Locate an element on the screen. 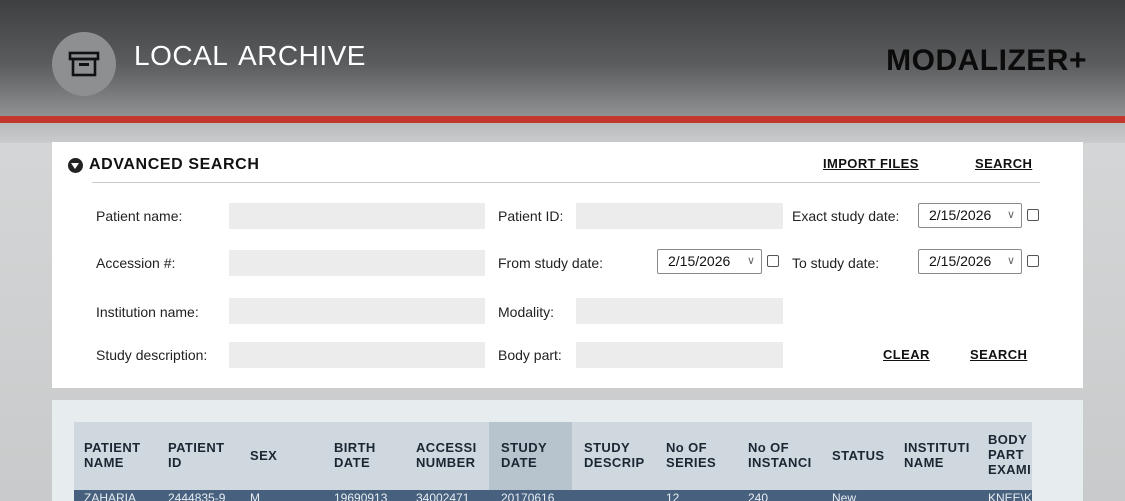 The image size is (1125, 501). patient-id-label: Patient ID: is located at coordinates (531, 216).